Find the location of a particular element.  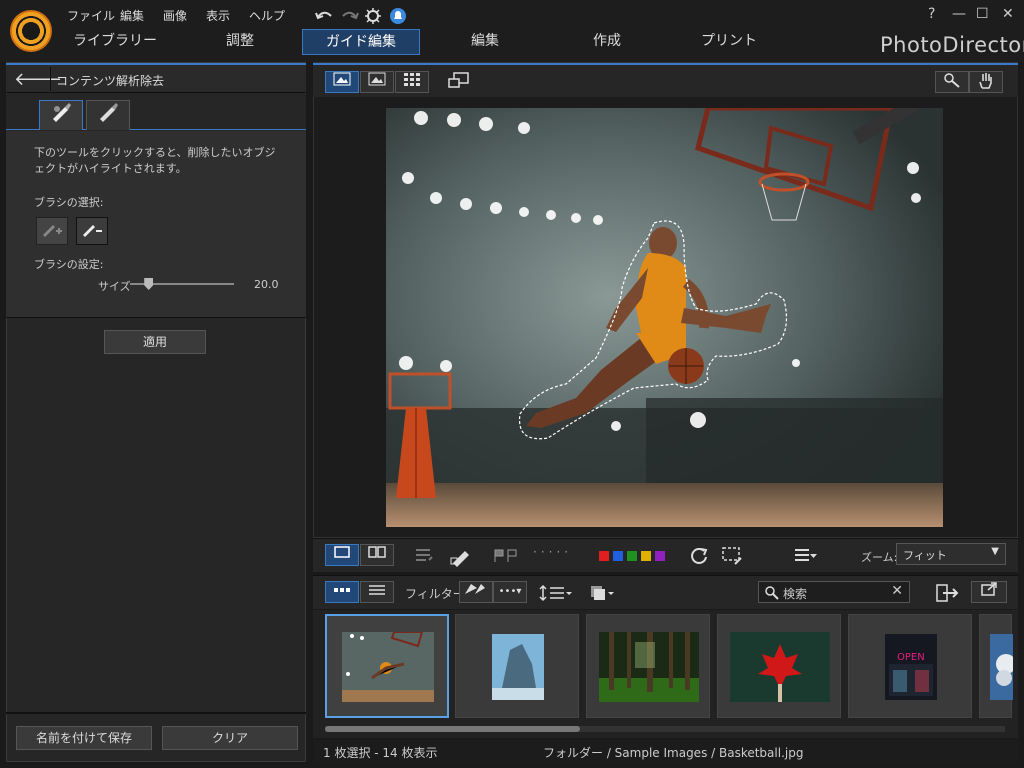

export-icon is located at coordinates (947, 593).